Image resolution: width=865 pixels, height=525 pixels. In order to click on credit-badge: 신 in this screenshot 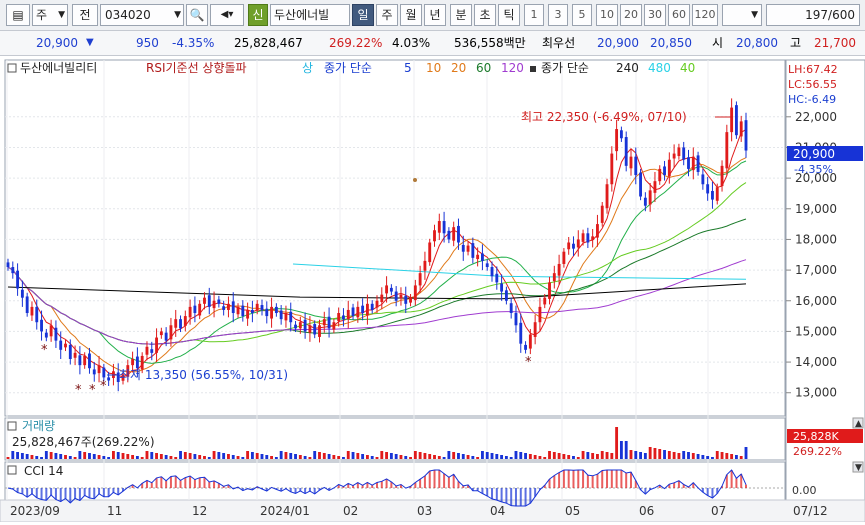, I will do `click(258, 15)`.